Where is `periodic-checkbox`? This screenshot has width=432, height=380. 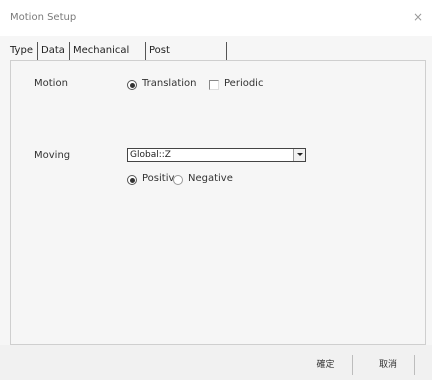 periodic-checkbox is located at coordinates (214, 85).